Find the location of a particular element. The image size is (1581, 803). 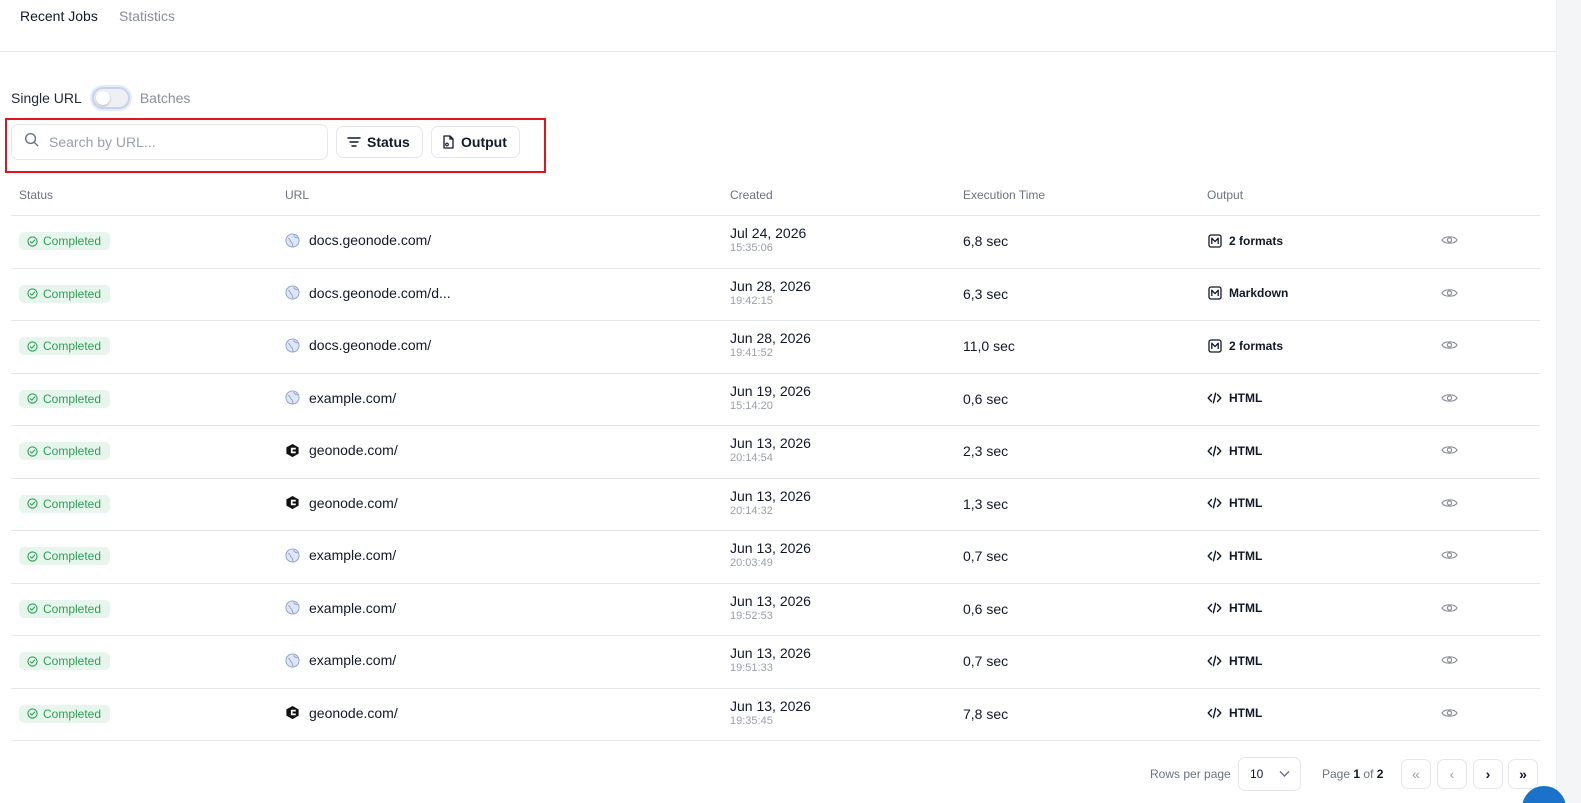

toggle-knob is located at coordinates (102, 98).